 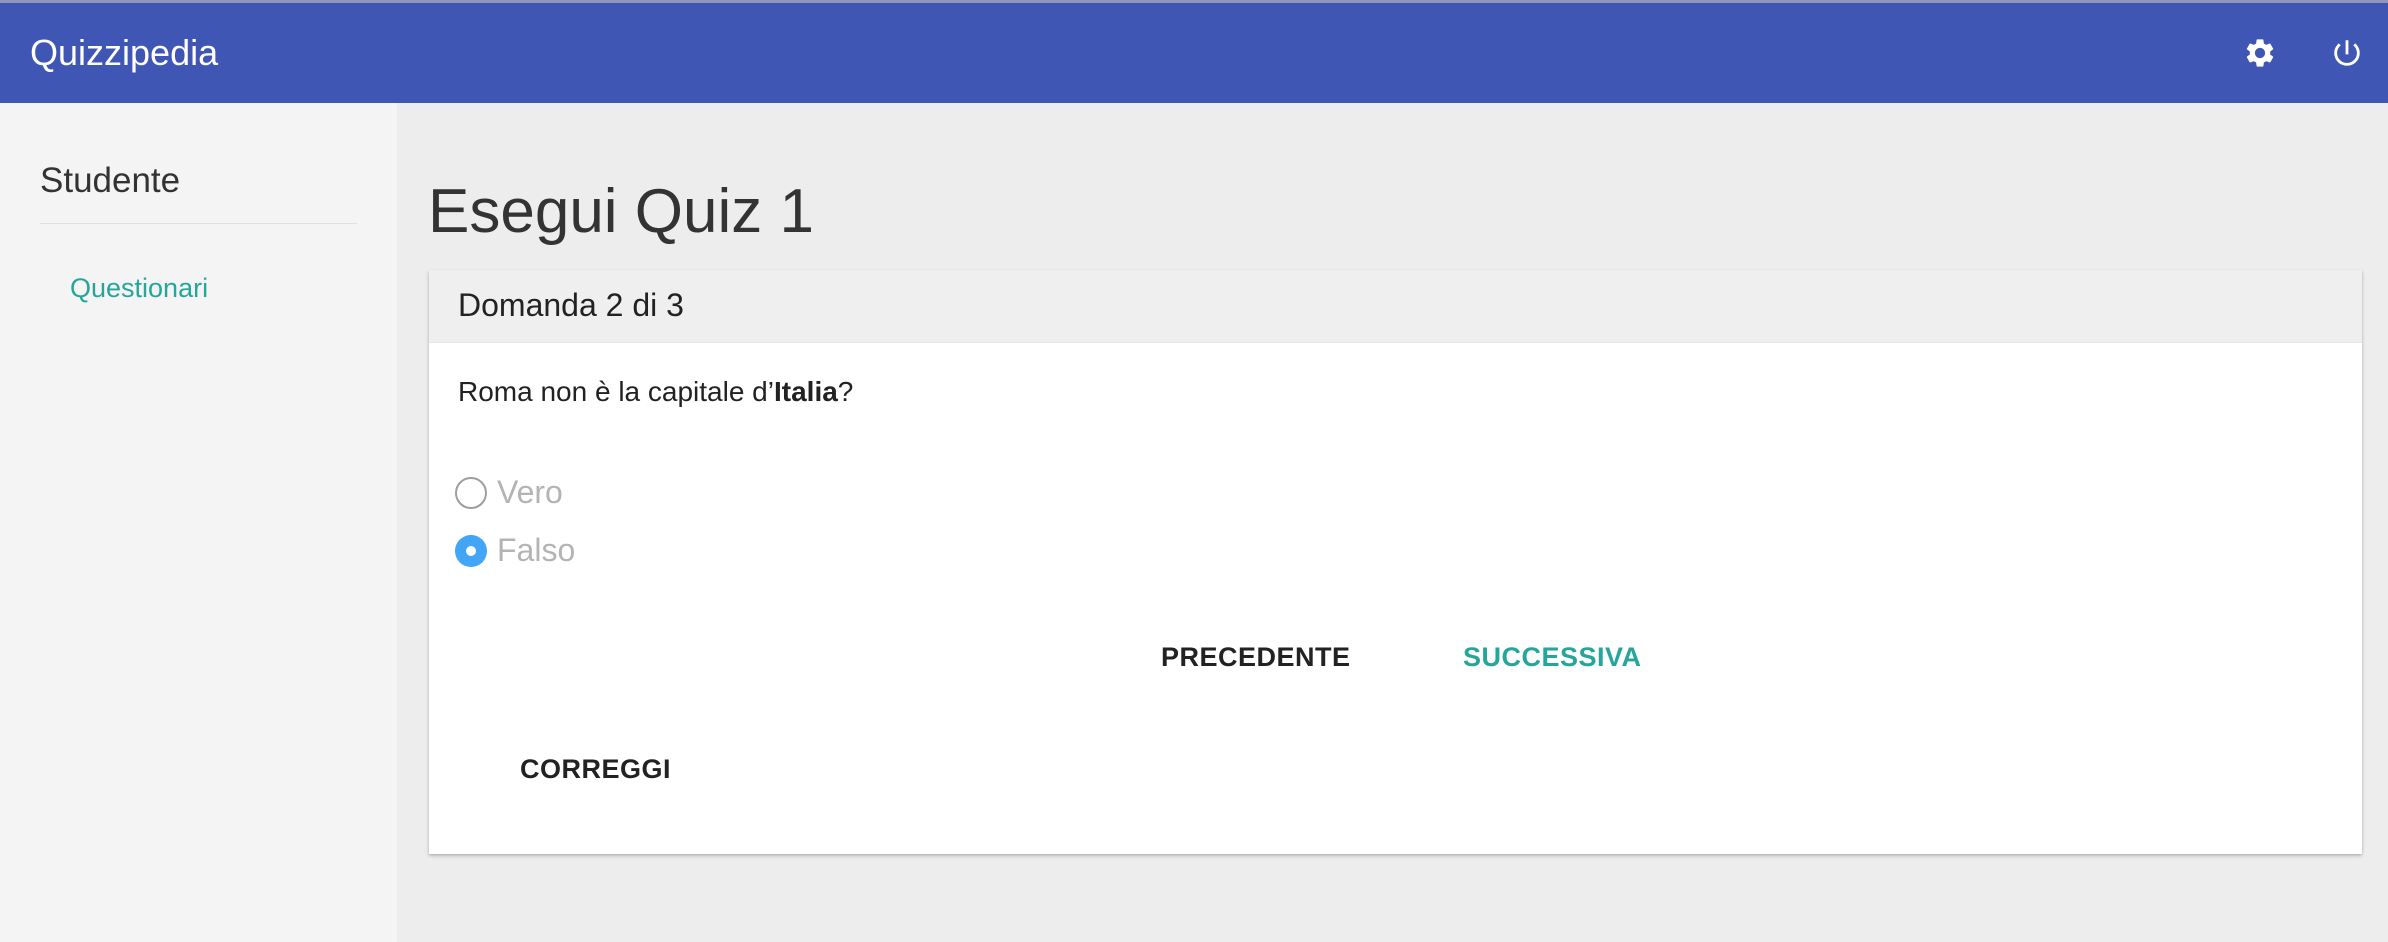 I want to click on sidebar-heading: Studente, so click(x=110, y=180).